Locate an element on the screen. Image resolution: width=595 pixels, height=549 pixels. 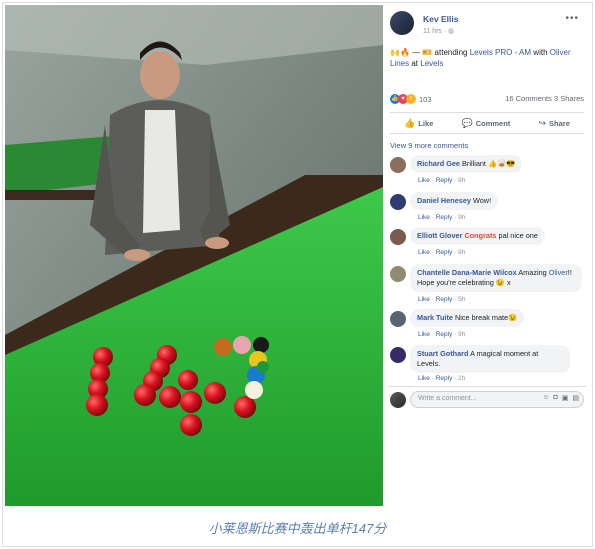
comment-button: 💬 Comment is located at coordinates (485, 123).